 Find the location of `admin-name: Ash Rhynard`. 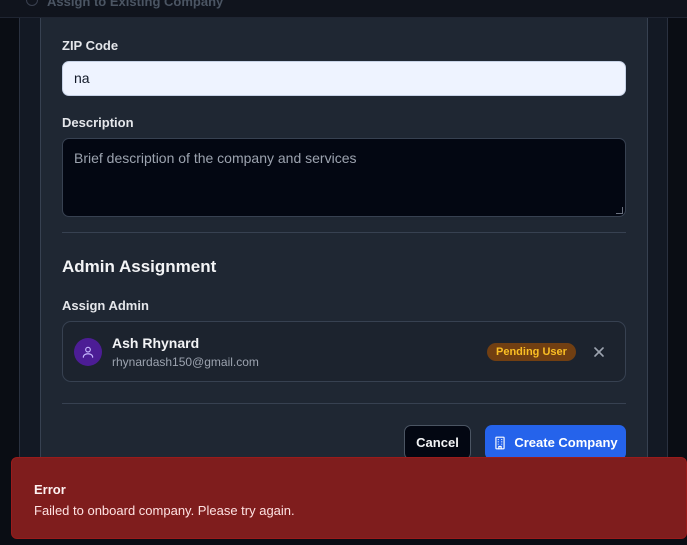

admin-name: Ash Rhynard is located at coordinates (156, 343).